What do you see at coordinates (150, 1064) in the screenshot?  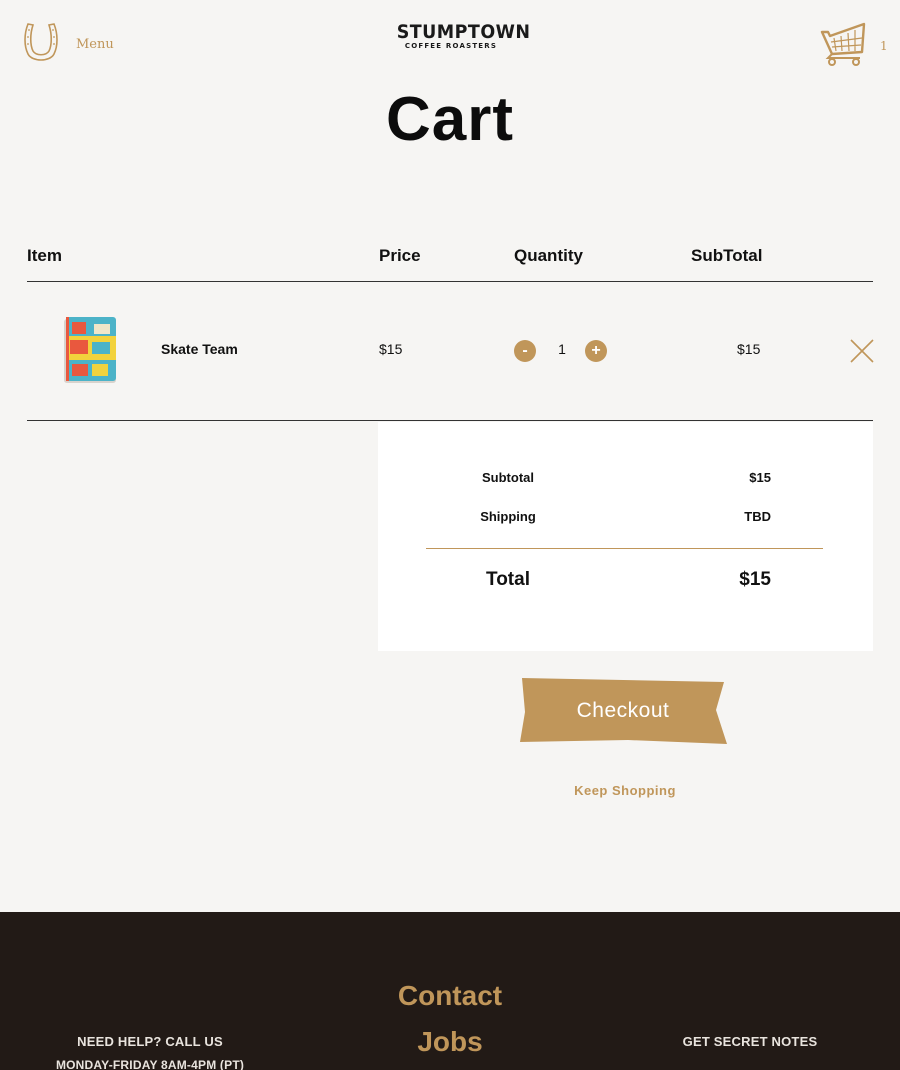 I see `help-hours: MONDAY-FRIDAY 8AM-4PM (PT)` at bounding box center [150, 1064].